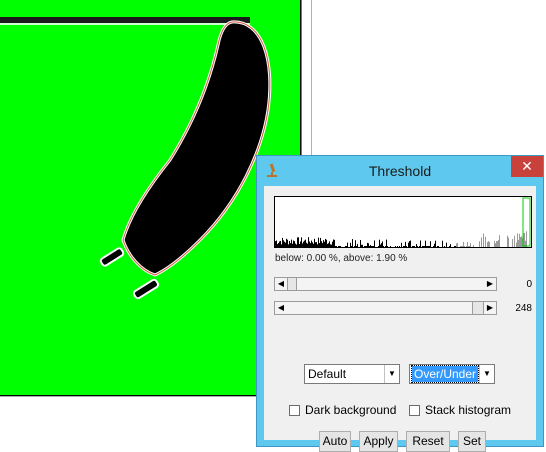 Image resolution: width=546 pixels, height=452 pixels. Describe the element at coordinates (478, 308) in the screenshot. I see `max-slider-thumb` at that location.